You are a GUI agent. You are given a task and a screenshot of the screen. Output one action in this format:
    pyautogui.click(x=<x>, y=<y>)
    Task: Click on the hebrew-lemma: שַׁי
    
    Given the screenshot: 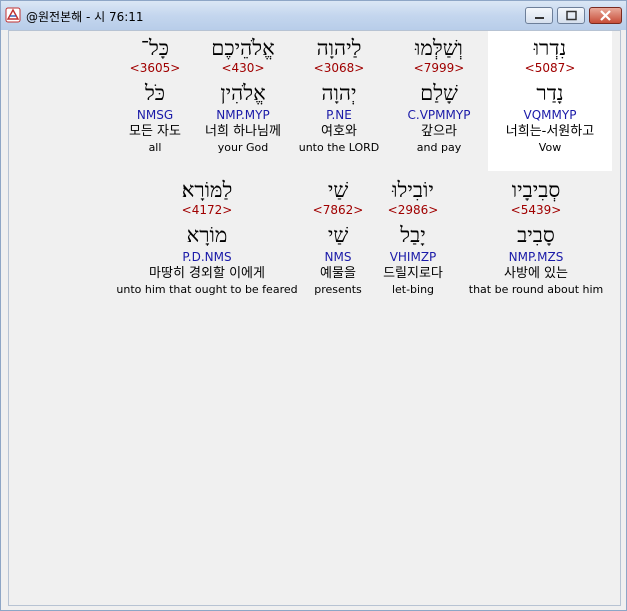 What is the action you would take?
    pyautogui.click(x=338, y=235)
    